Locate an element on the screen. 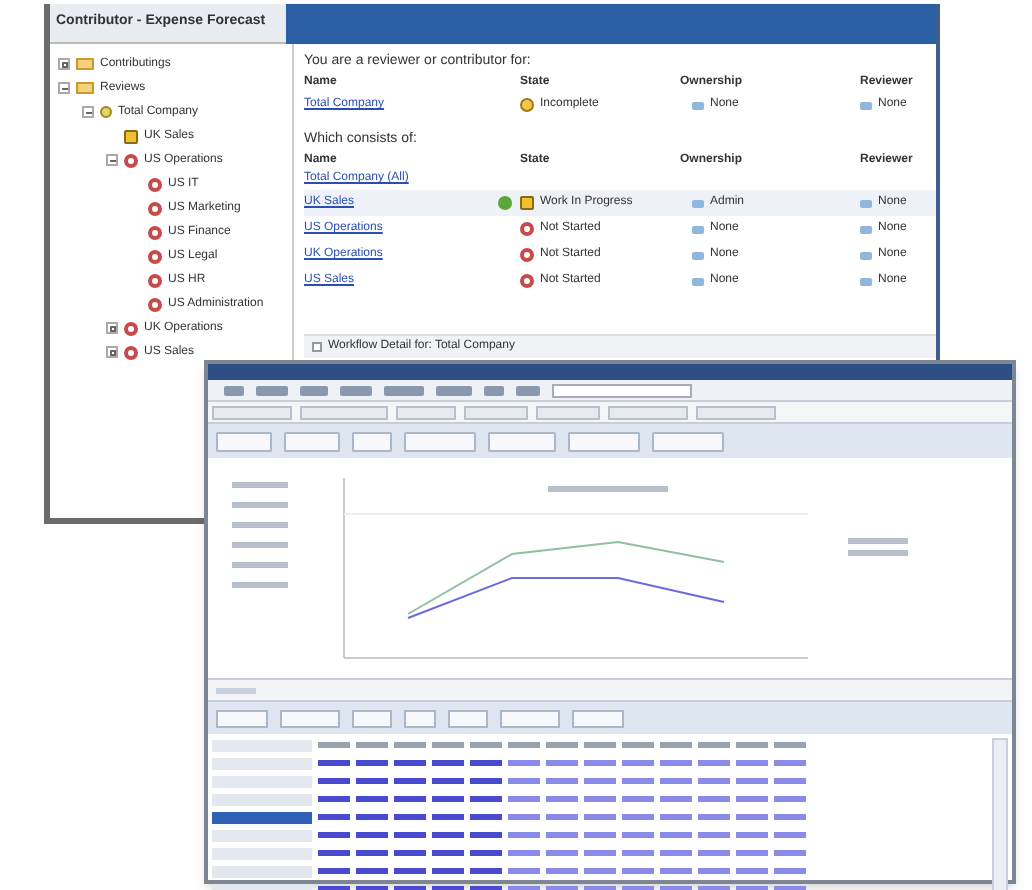  axis-label-placeholder is located at coordinates (260, 535).